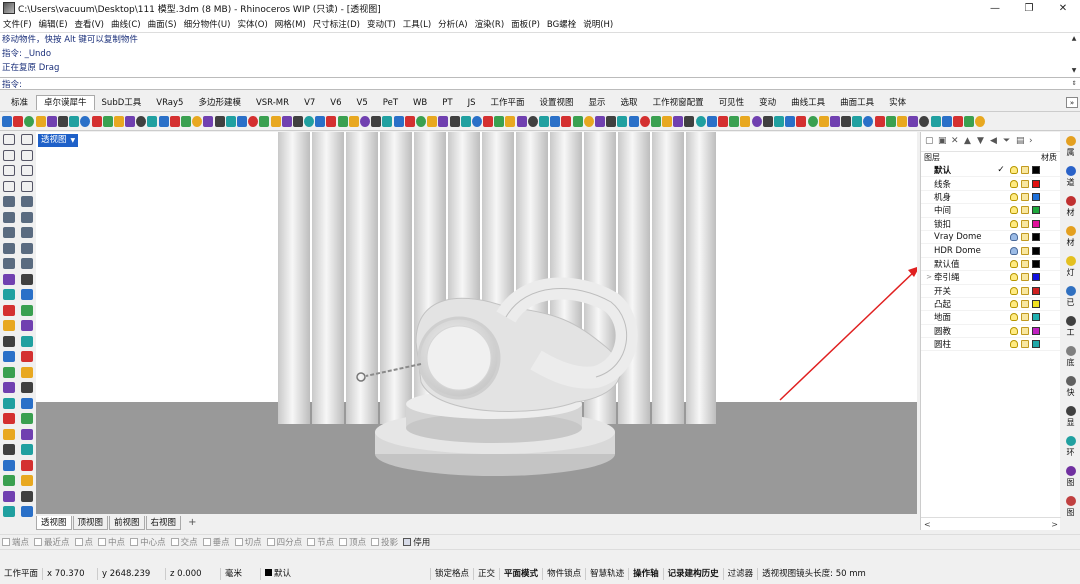 This screenshot has width=1080, height=584. What do you see at coordinates (1070, 507) in the screenshot?
I see `side-panel-tab: 图` at bounding box center [1070, 507].